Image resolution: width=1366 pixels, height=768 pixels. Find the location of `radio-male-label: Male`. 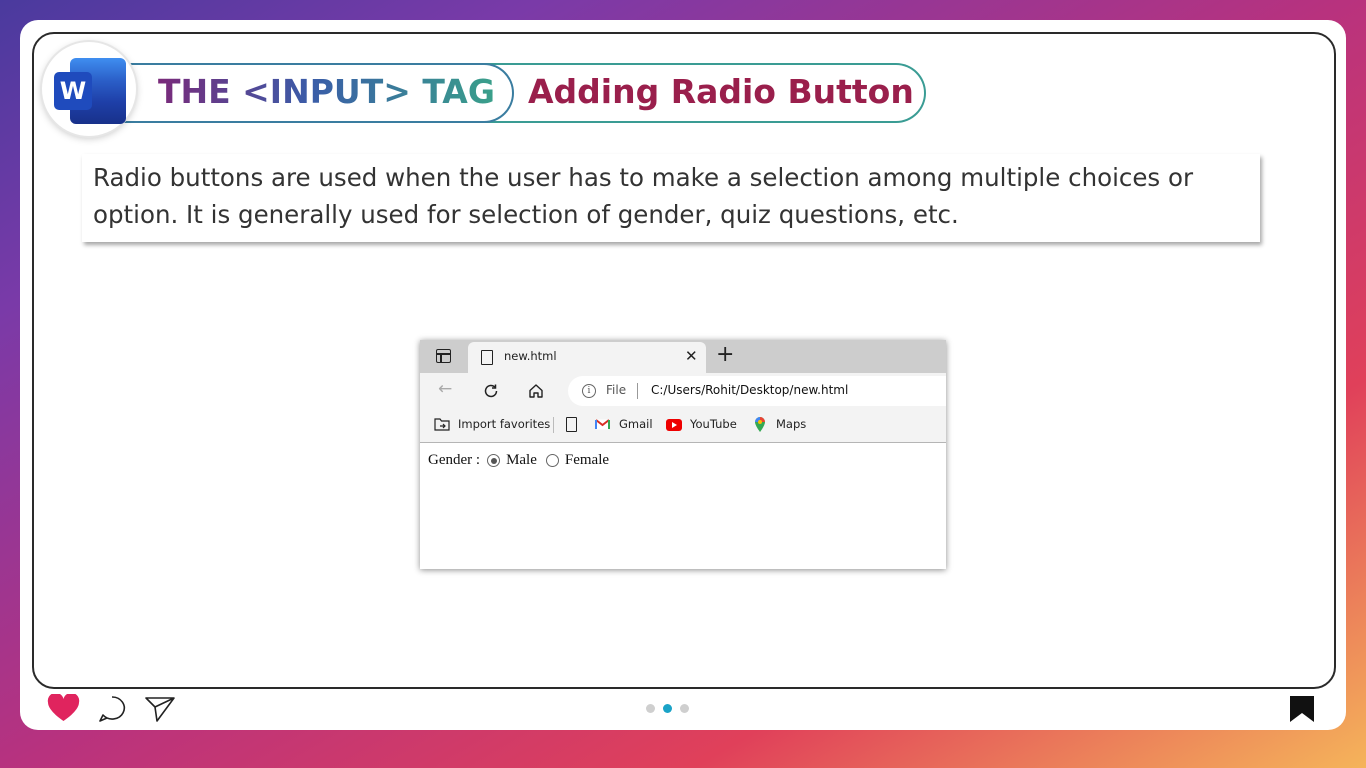

radio-male-label: Male is located at coordinates (521, 460).